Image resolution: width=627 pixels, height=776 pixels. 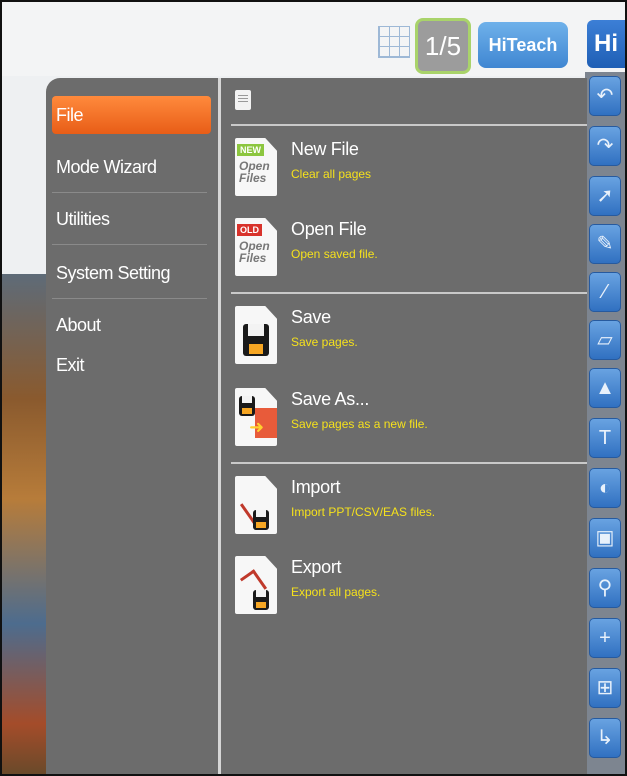 I want to click on next-page-icon: ↳, so click(x=605, y=738).